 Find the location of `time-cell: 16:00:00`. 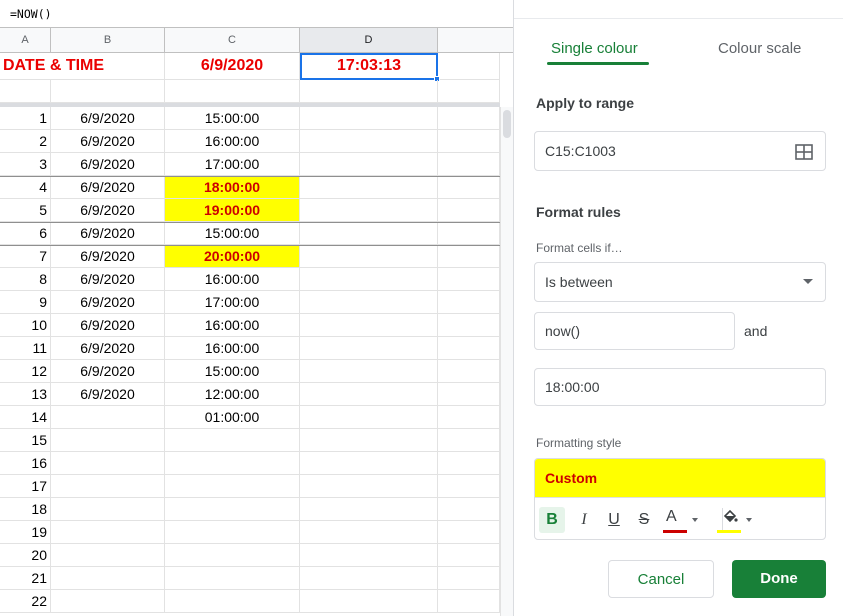

time-cell: 16:00:00 is located at coordinates (232, 325).